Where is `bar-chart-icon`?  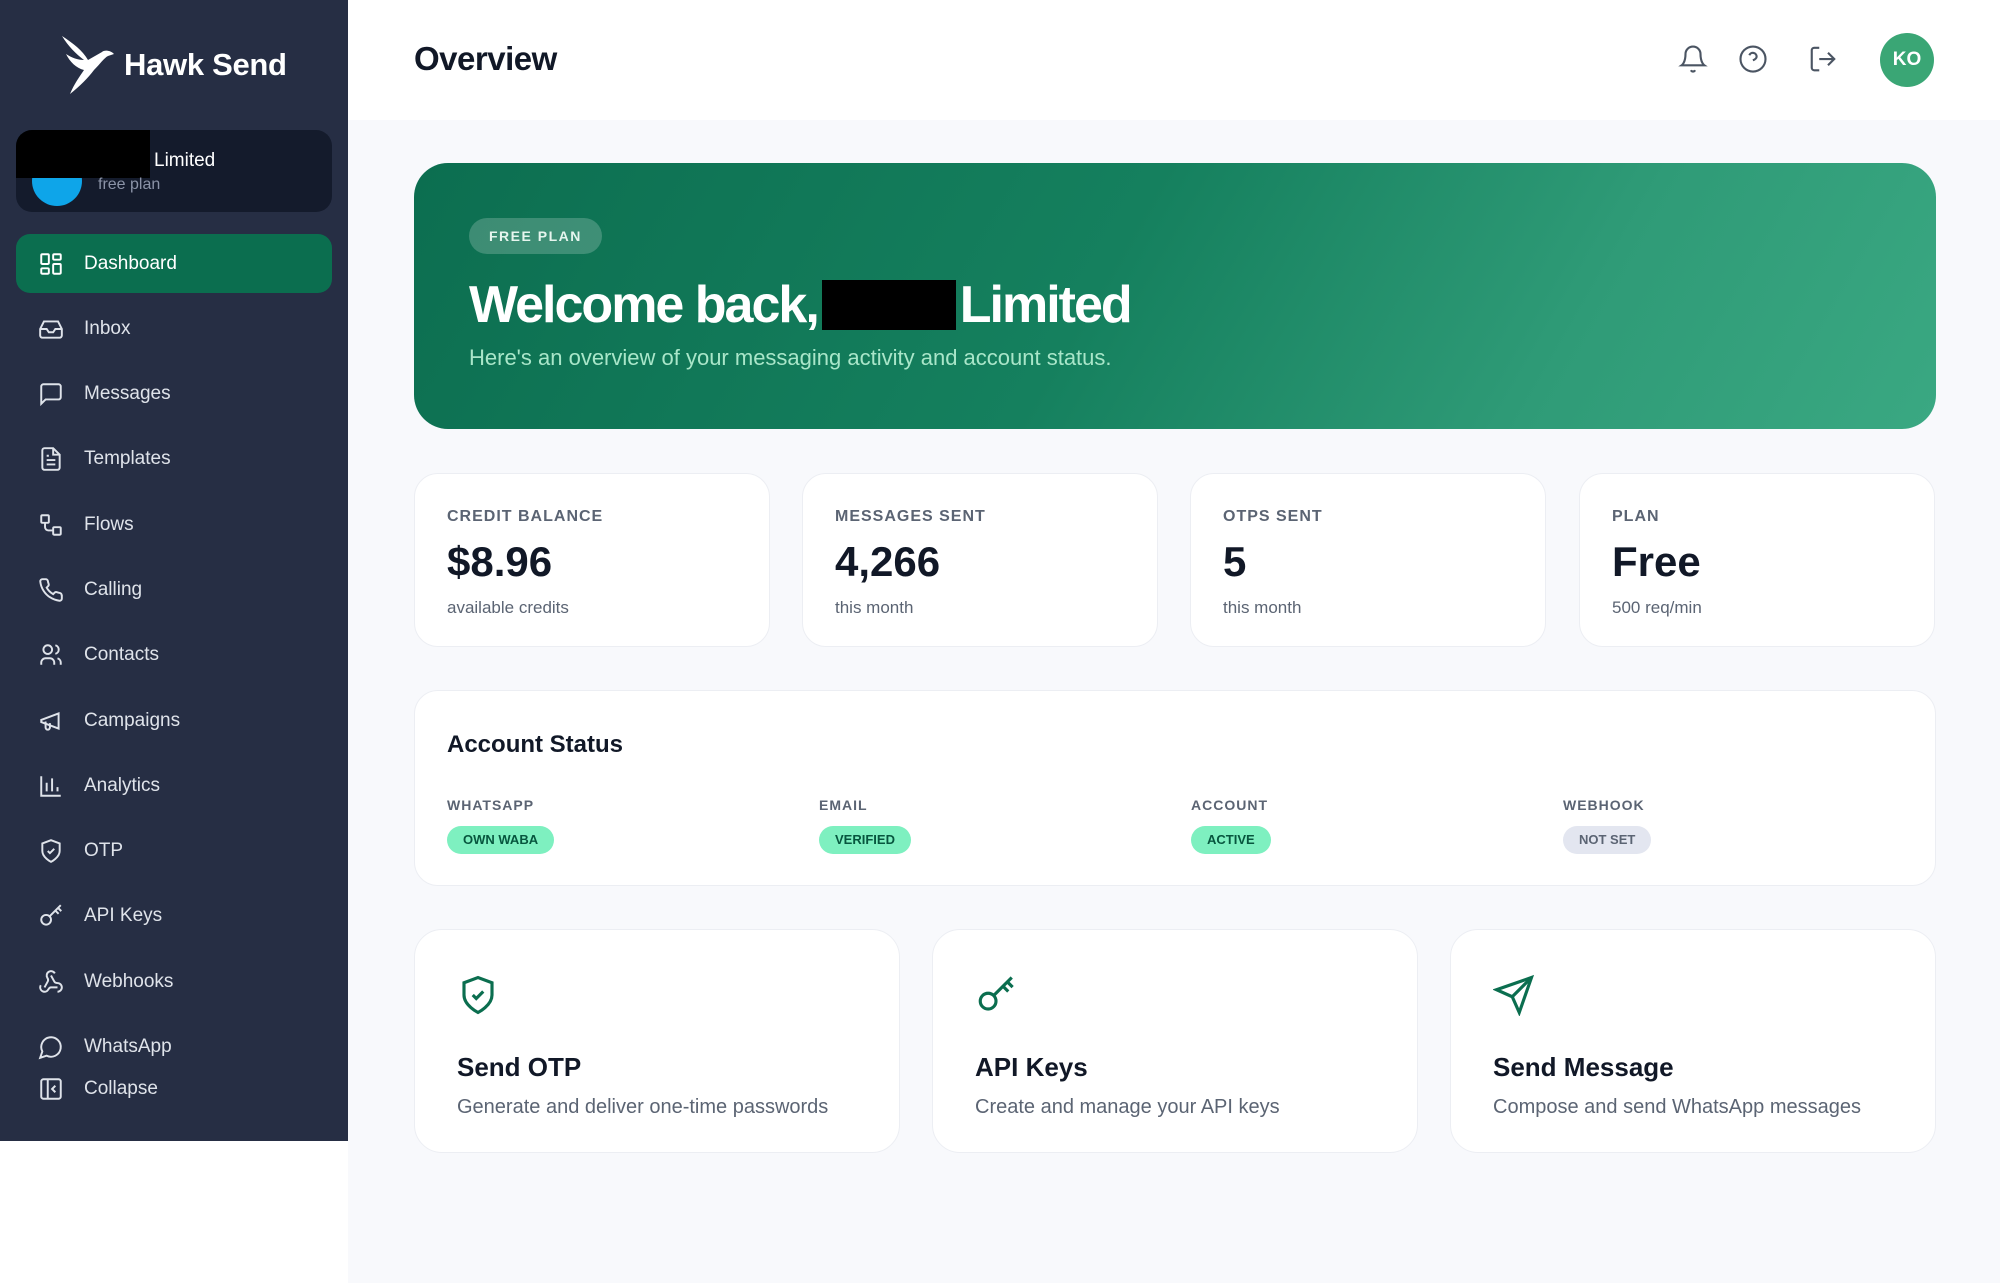 bar-chart-icon is located at coordinates (50, 786).